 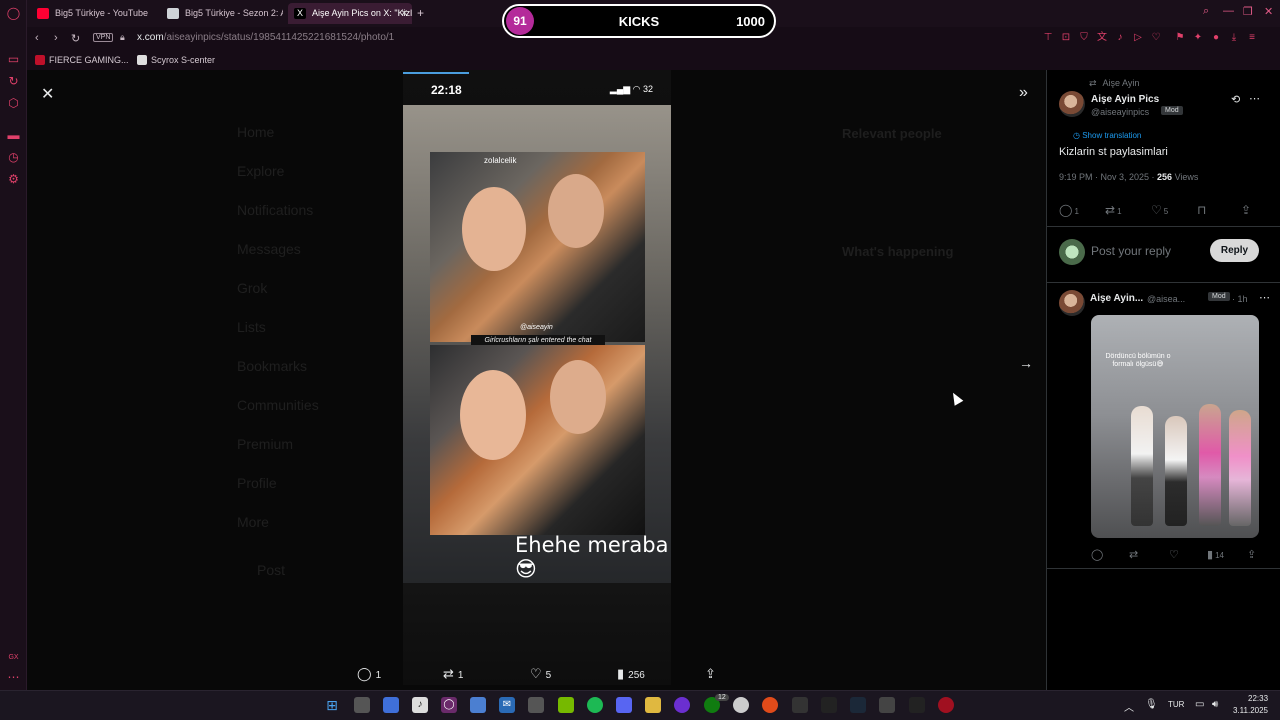 I want to click on music-app-icon: ♪, so click(x=420, y=705).